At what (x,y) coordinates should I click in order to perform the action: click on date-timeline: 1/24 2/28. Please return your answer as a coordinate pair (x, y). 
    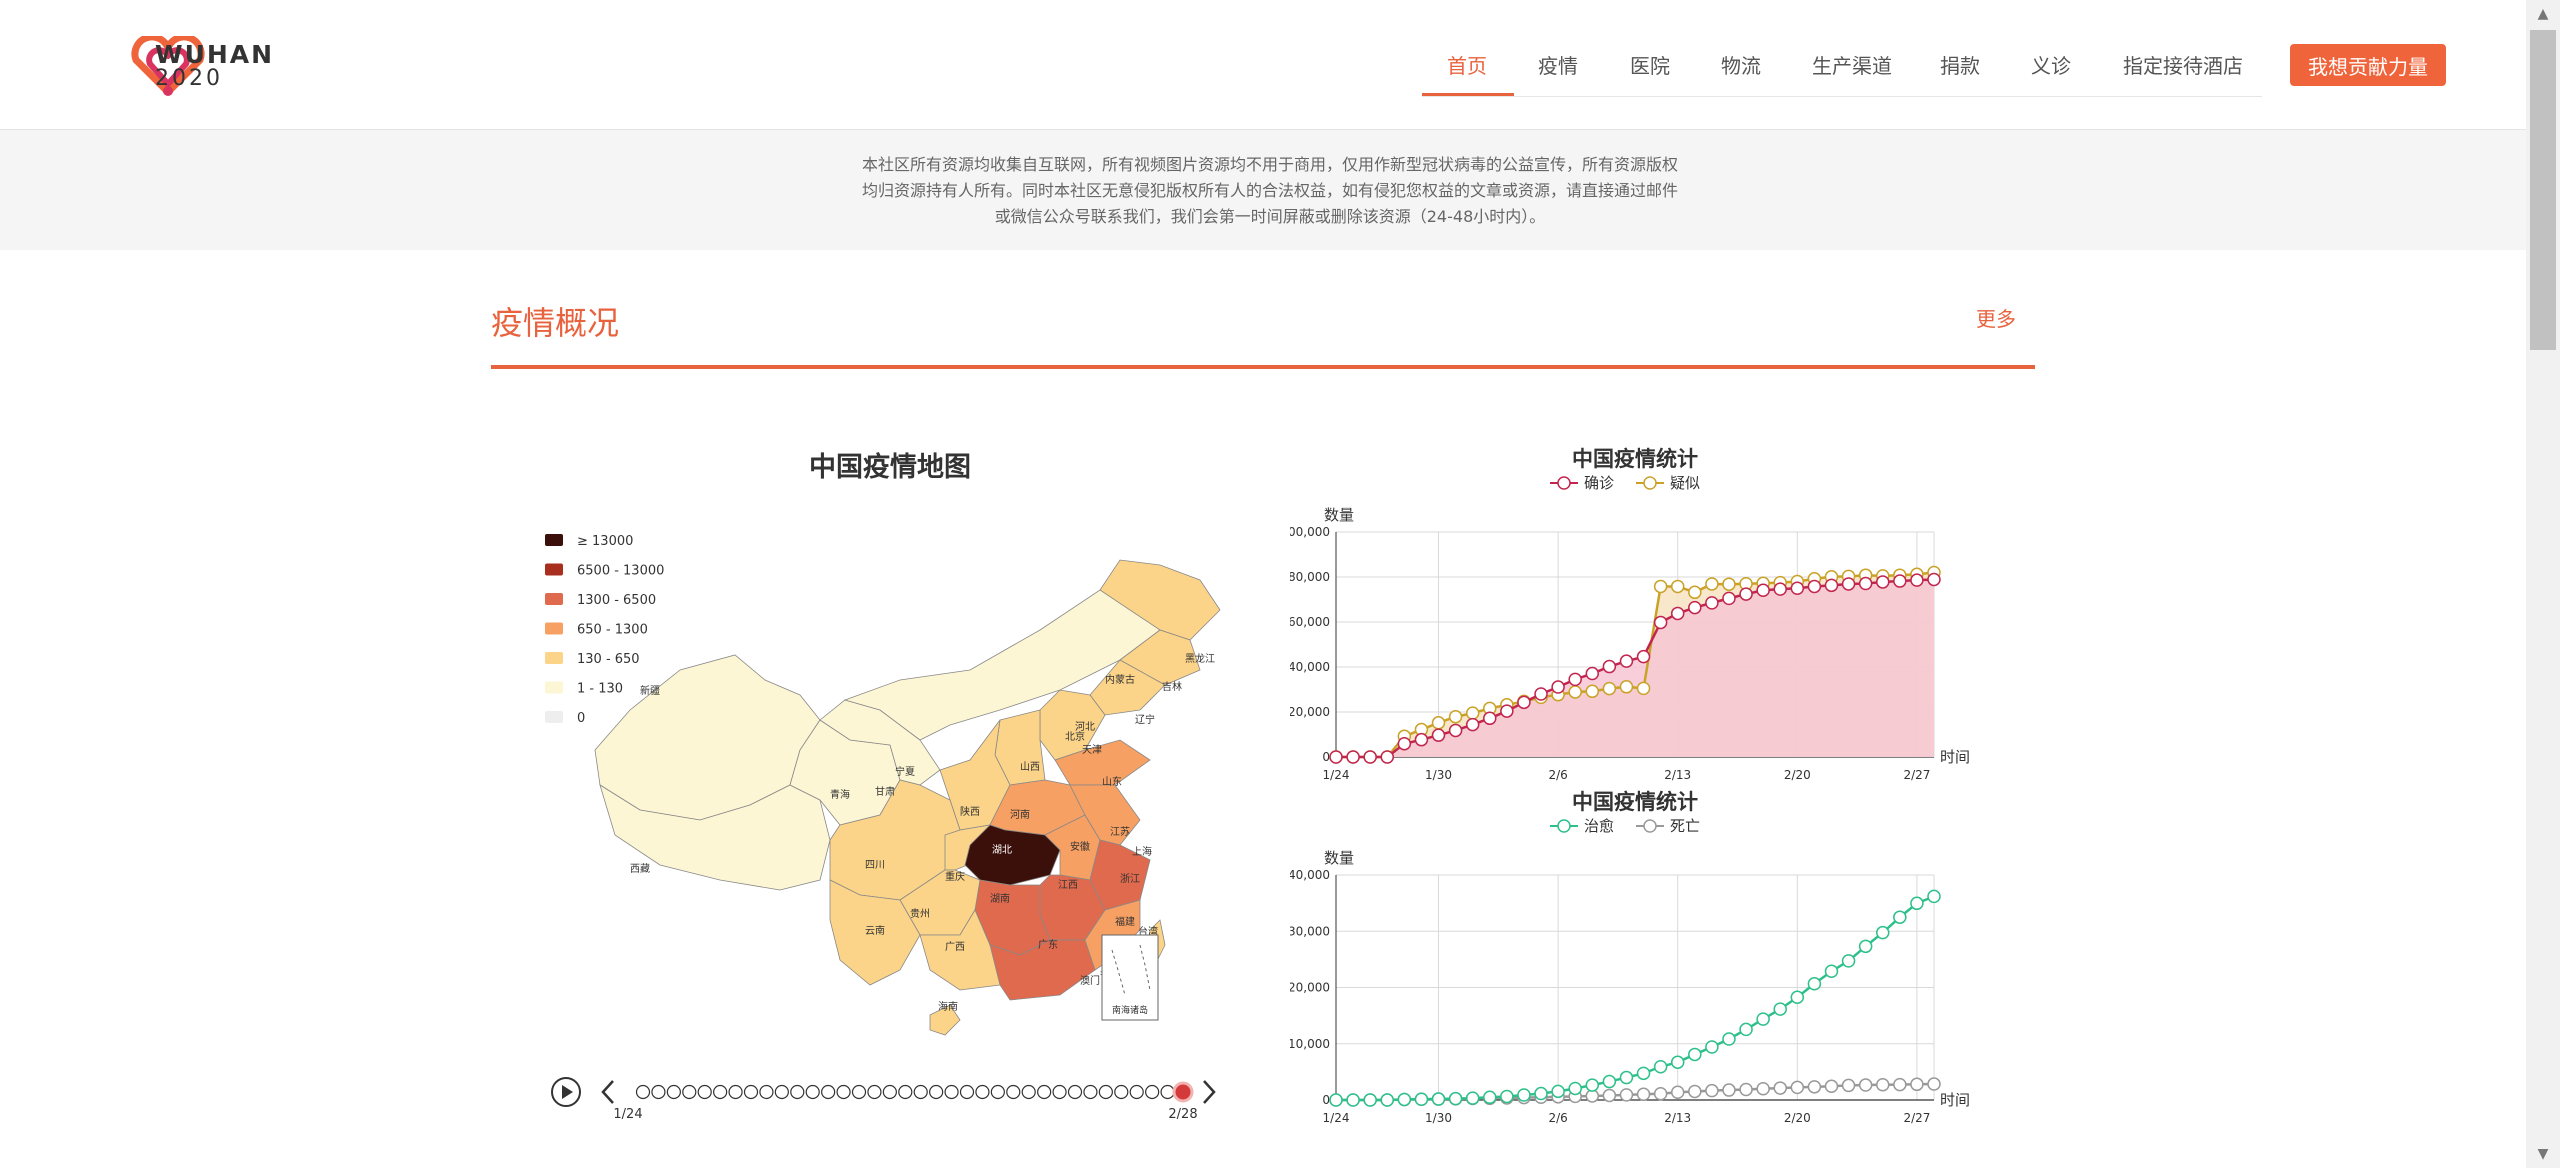
    Looking at the image, I should click on (883, 1098).